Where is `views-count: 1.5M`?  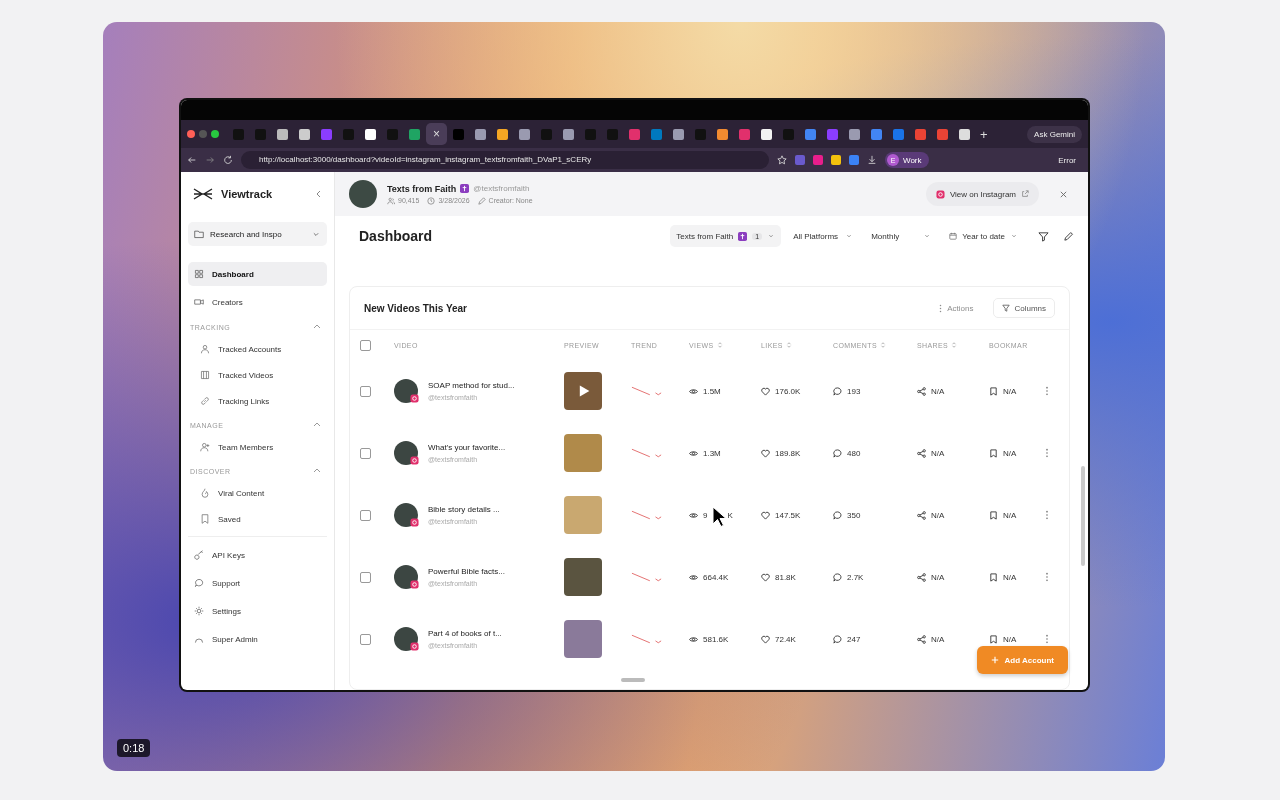
views-count: 1.5M is located at coordinates (712, 391).